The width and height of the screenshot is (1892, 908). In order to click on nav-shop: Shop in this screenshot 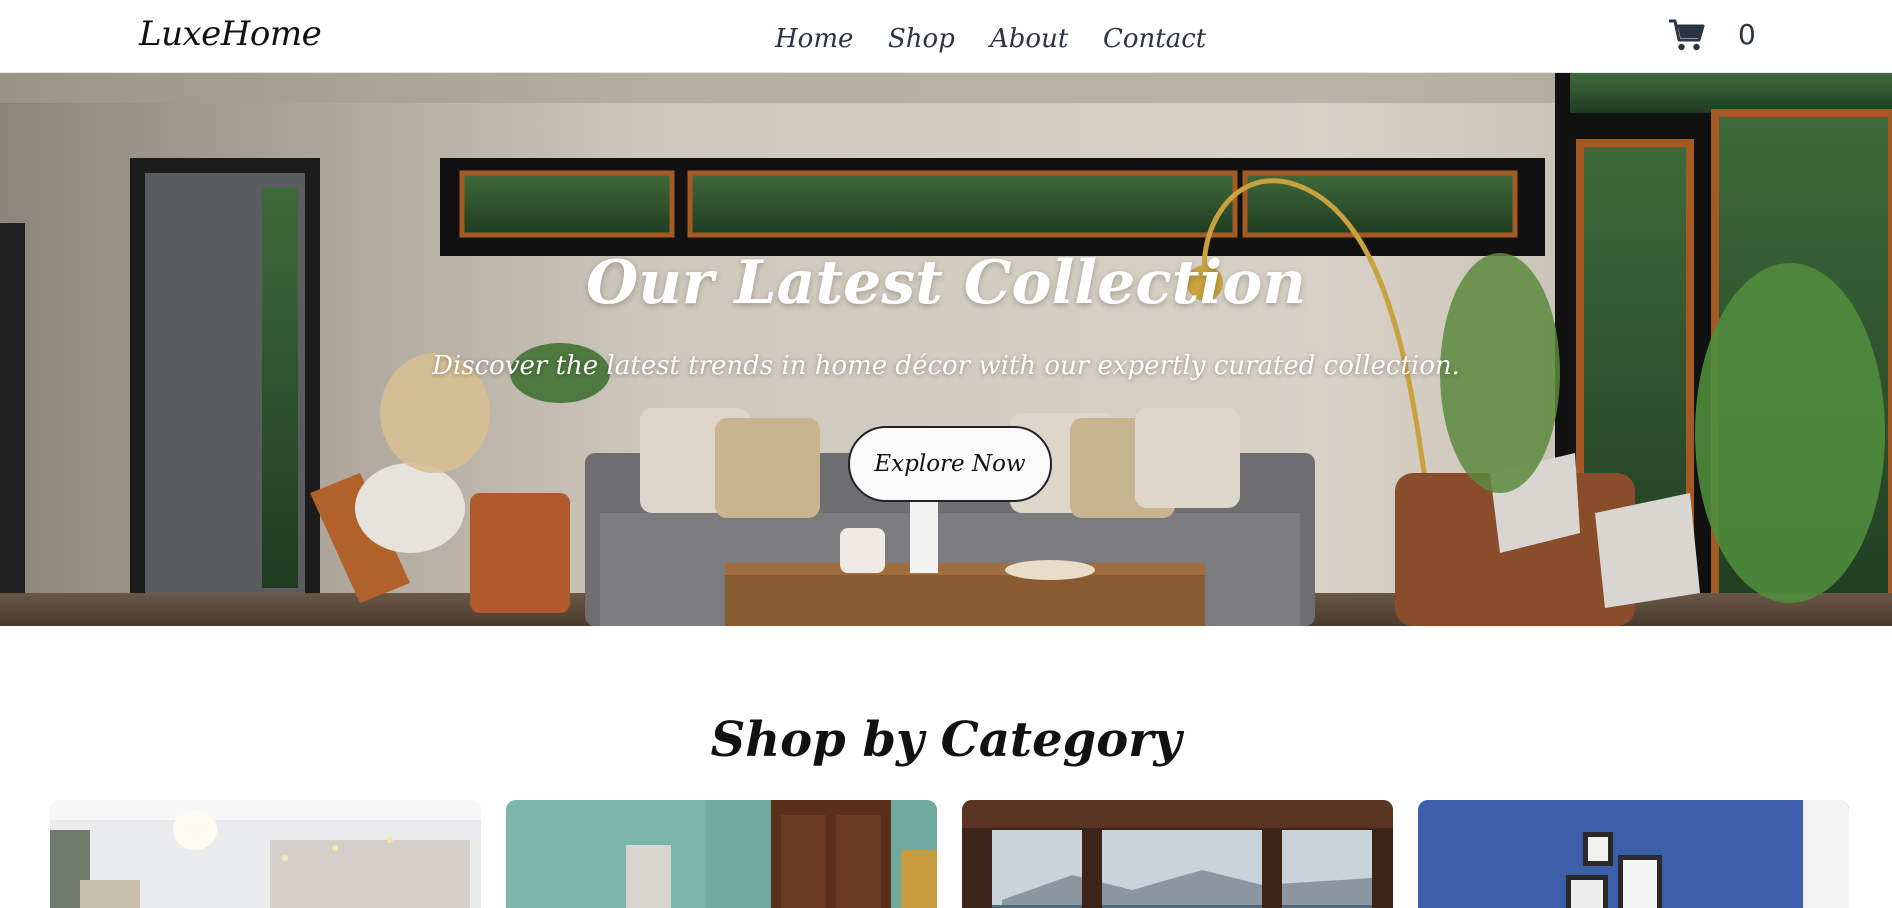, I will do `click(921, 39)`.